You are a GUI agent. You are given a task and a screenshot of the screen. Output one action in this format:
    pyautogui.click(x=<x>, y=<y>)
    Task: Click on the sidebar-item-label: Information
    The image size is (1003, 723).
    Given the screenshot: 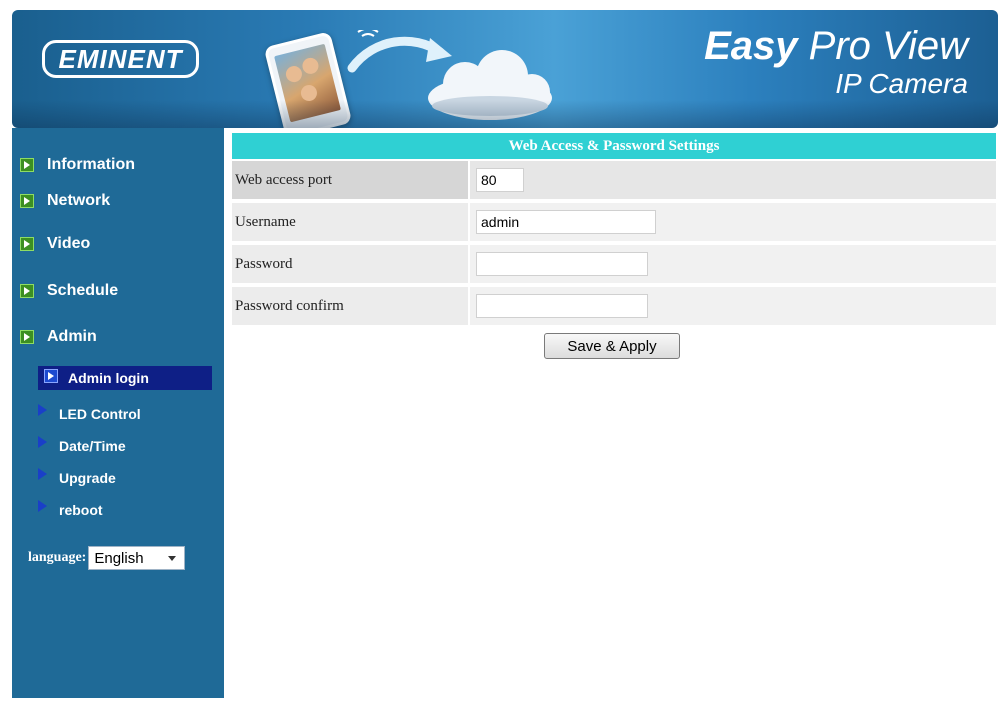 What is the action you would take?
    pyautogui.click(x=91, y=164)
    